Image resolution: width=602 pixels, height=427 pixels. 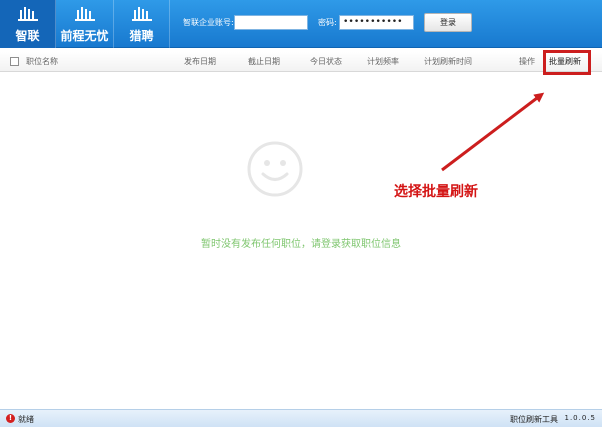 I want to click on version-label: 1.0.0.5, so click(x=580, y=418).